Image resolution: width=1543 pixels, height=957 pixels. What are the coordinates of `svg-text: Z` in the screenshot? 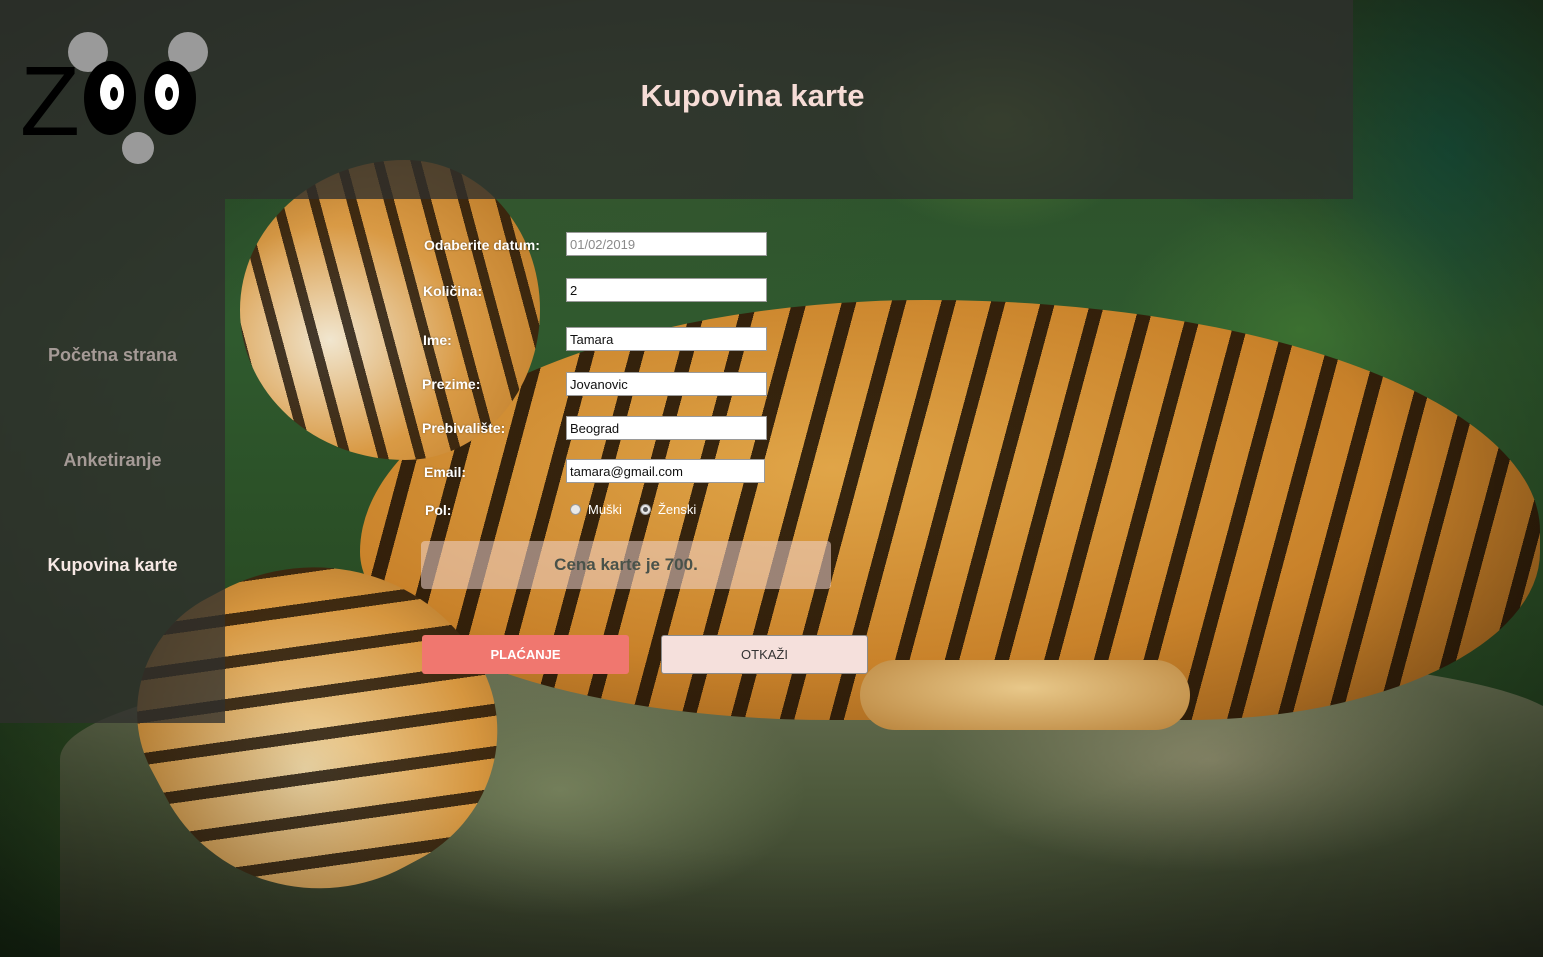 It's located at (50, 101).